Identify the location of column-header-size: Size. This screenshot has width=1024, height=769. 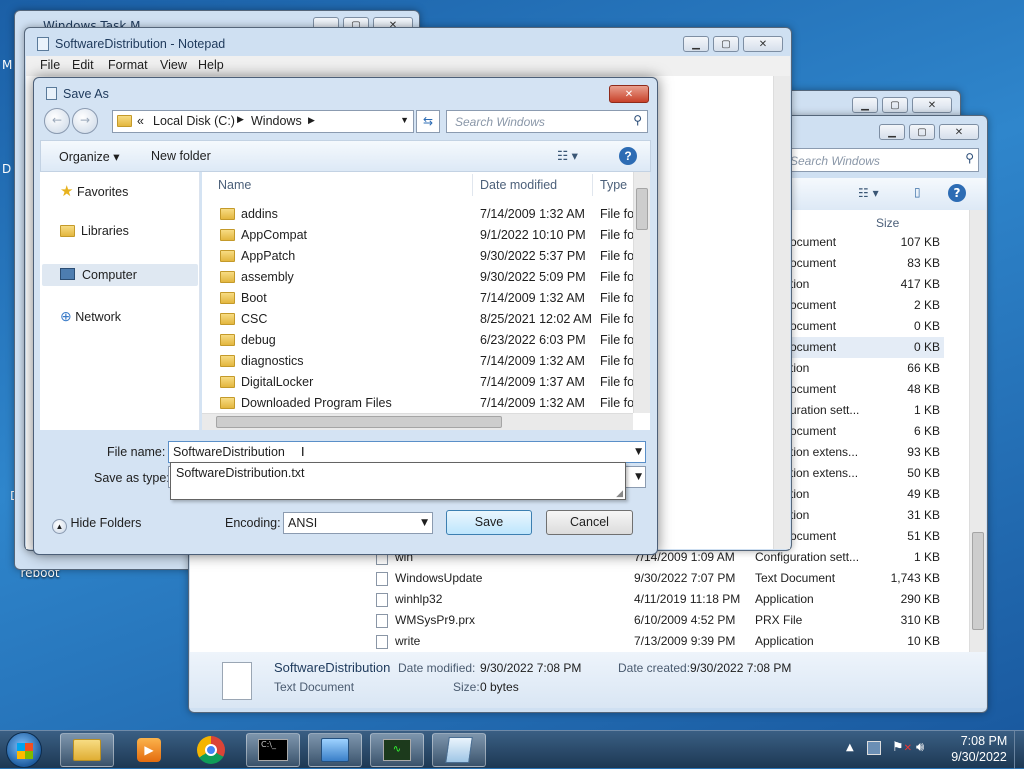
(887, 223).